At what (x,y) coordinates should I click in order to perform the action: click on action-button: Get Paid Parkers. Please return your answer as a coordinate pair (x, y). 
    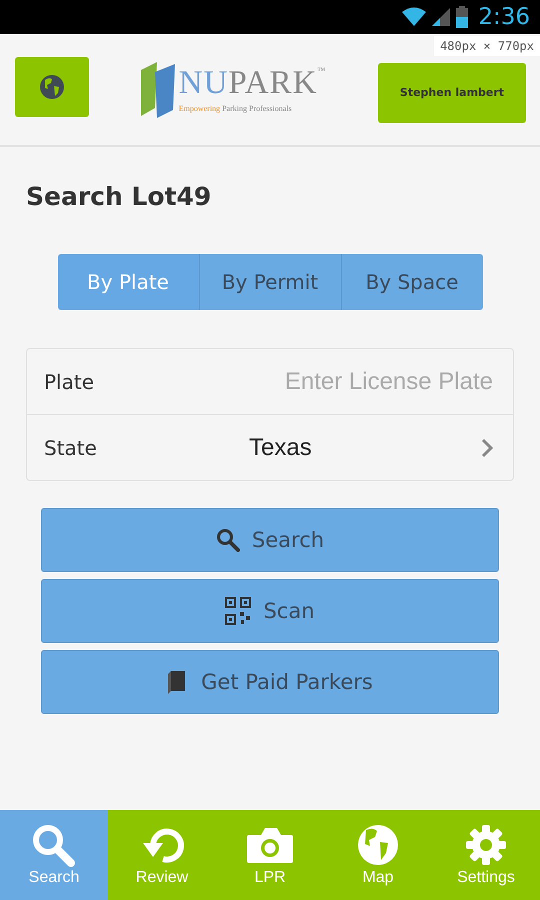
    Looking at the image, I should click on (270, 682).